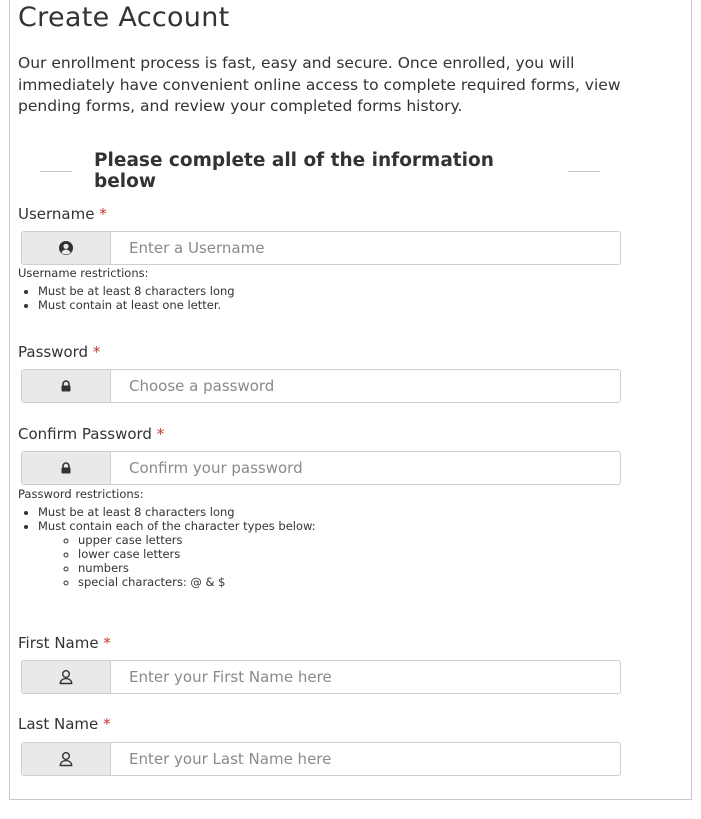 The width and height of the screenshot is (701, 819). I want to click on first-name-label: First Name *, so click(64, 643).